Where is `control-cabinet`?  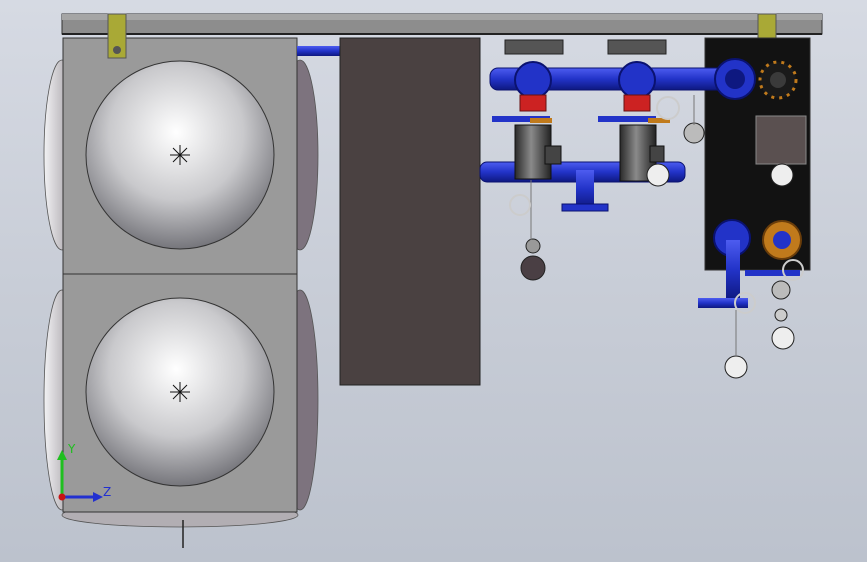 control-cabinet is located at coordinates (410, 211).